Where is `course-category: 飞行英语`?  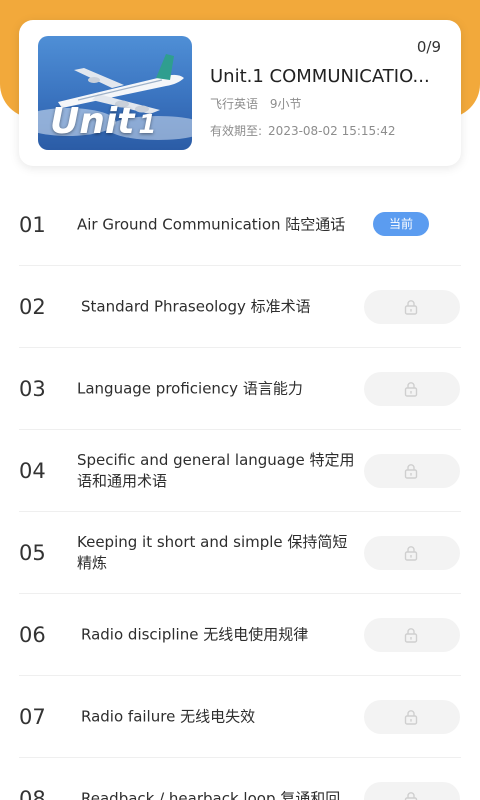 course-category: 飞行英语 is located at coordinates (234, 104).